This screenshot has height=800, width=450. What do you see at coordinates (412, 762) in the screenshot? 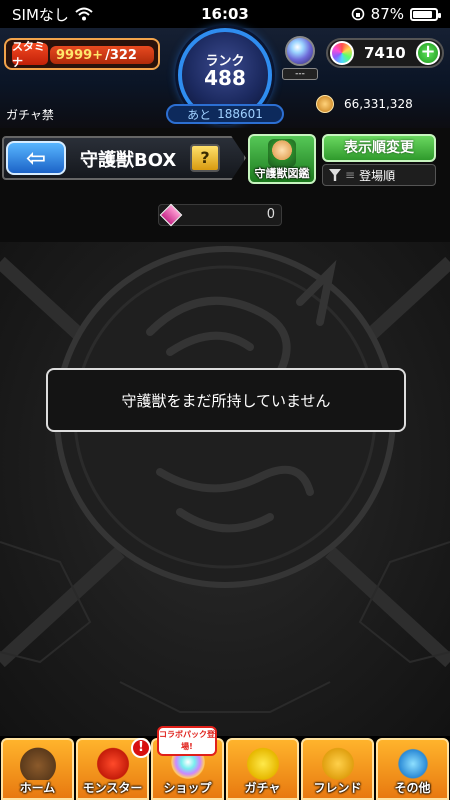
I see `other-icon` at bounding box center [412, 762].